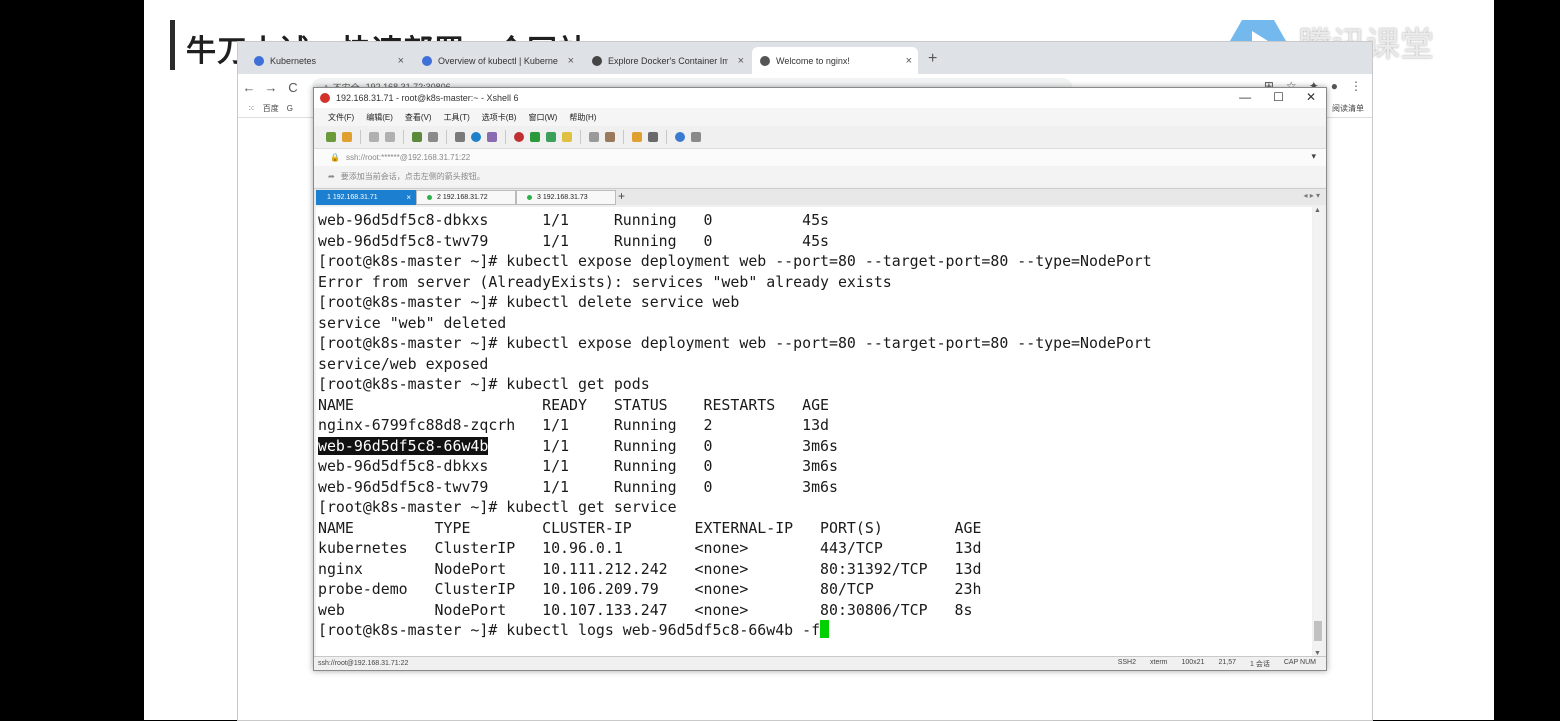 The height and width of the screenshot is (721, 1560). I want to click on terminal-line: service/web exposed, so click(403, 363).